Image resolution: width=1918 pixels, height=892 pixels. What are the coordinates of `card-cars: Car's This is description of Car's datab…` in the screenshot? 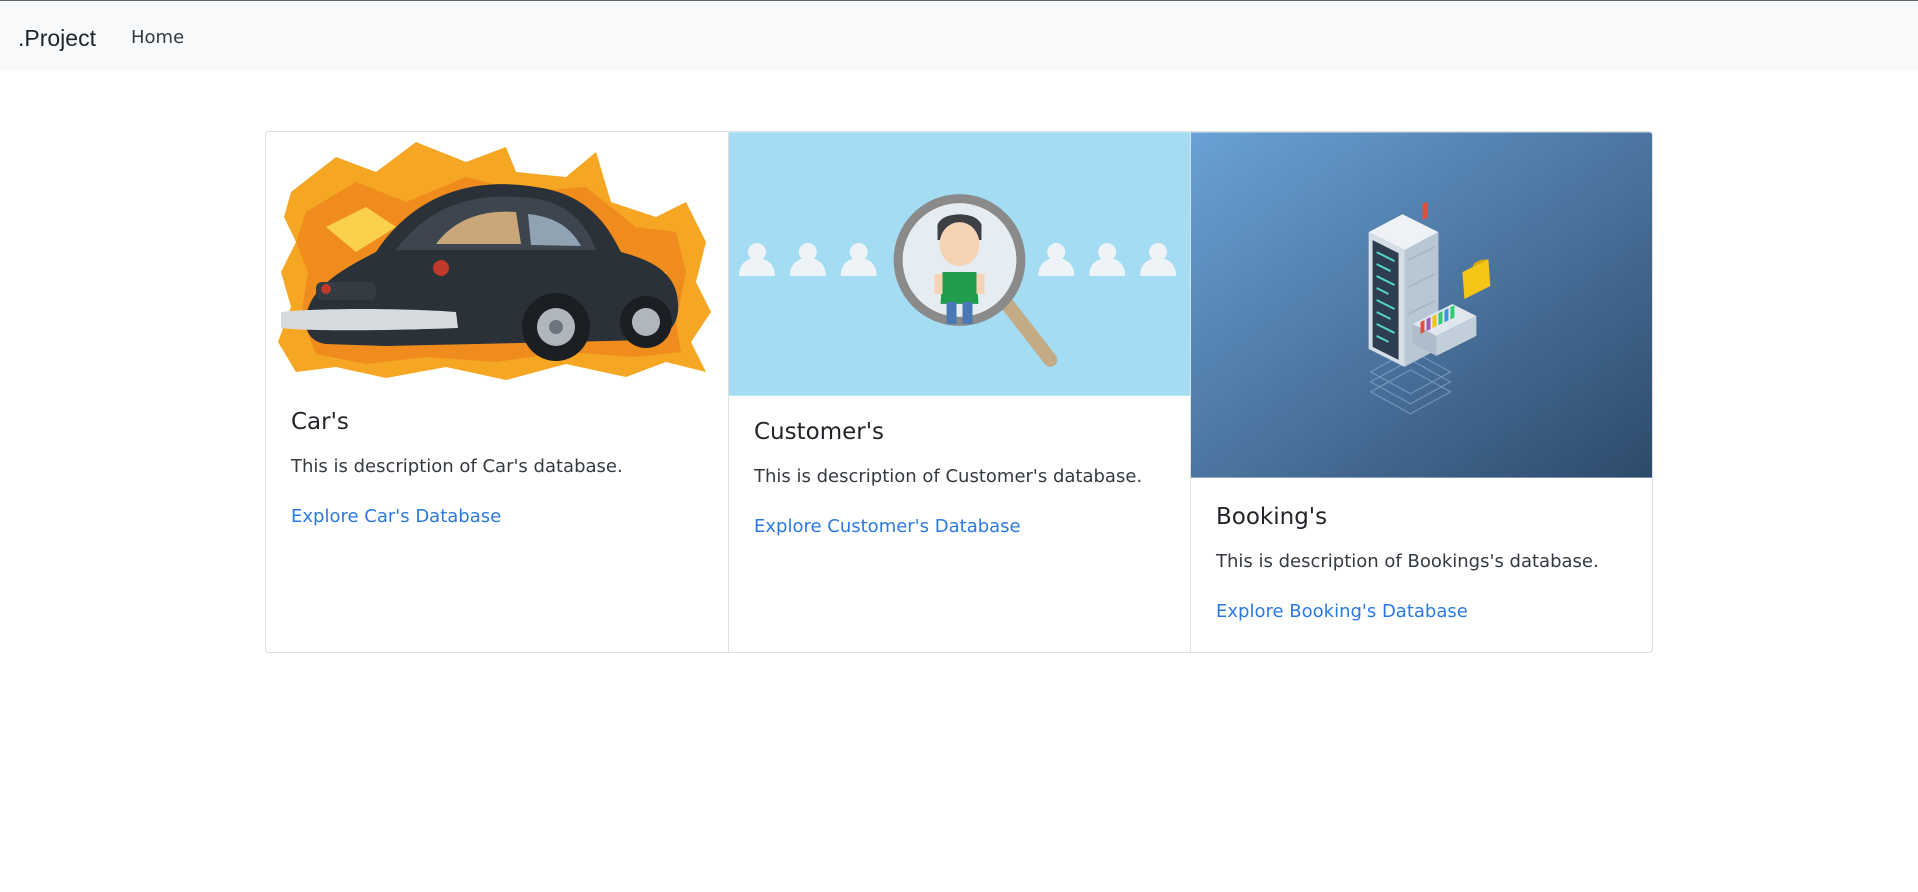 It's located at (497, 392).